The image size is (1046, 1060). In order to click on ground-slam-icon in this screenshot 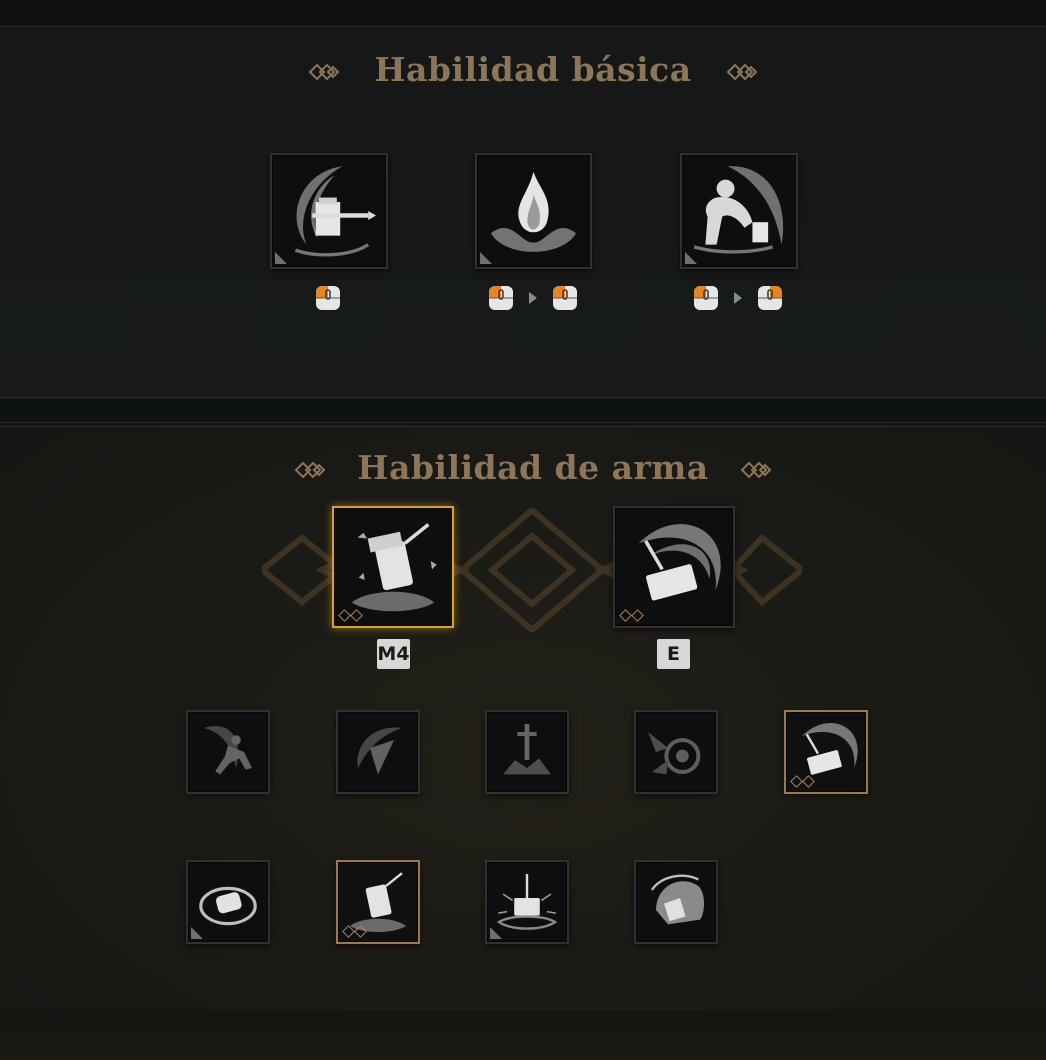, I will do `click(394, 567)`.